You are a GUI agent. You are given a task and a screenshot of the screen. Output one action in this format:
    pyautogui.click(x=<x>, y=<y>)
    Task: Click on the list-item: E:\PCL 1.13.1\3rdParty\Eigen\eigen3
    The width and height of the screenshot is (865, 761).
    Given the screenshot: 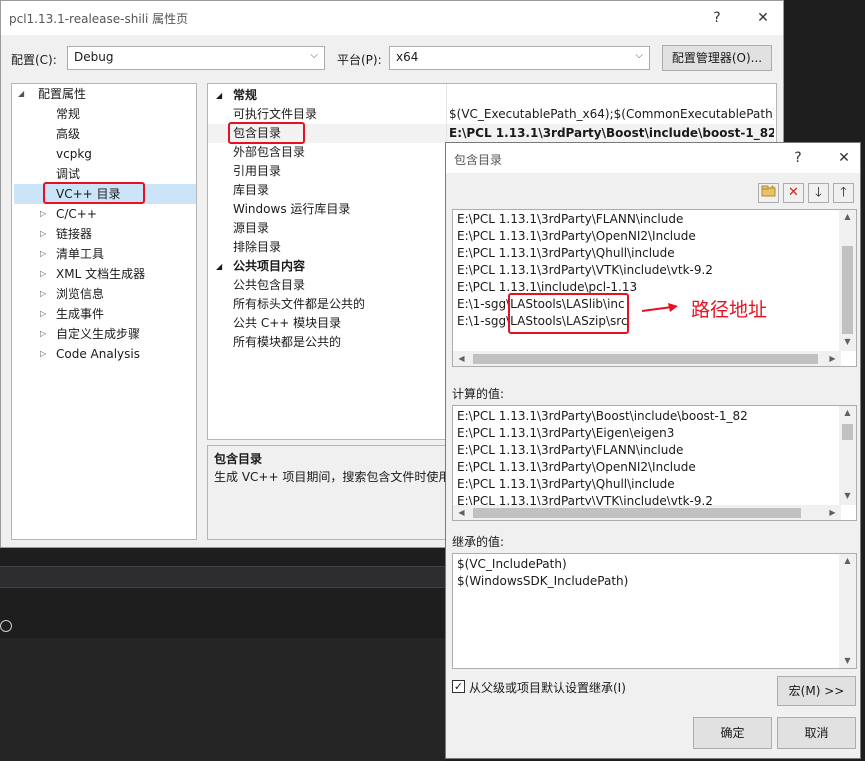 What is the action you would take?
    pyautogui.click(x=566, y=433)
    